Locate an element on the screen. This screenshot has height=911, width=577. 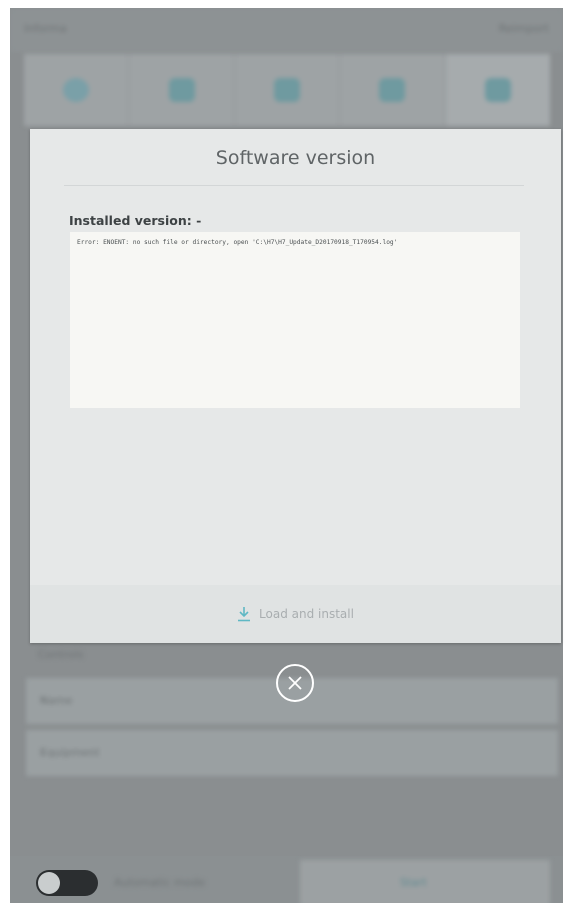
toolbar-gear-button is located at coordinates (77, 90).